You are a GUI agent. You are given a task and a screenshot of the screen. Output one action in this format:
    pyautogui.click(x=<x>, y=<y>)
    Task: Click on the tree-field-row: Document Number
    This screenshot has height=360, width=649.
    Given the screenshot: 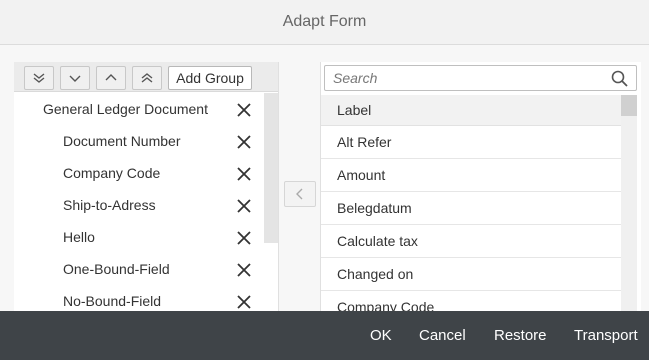 What is the action you would take?
    pyautogui.click(x=139, y=141)
    